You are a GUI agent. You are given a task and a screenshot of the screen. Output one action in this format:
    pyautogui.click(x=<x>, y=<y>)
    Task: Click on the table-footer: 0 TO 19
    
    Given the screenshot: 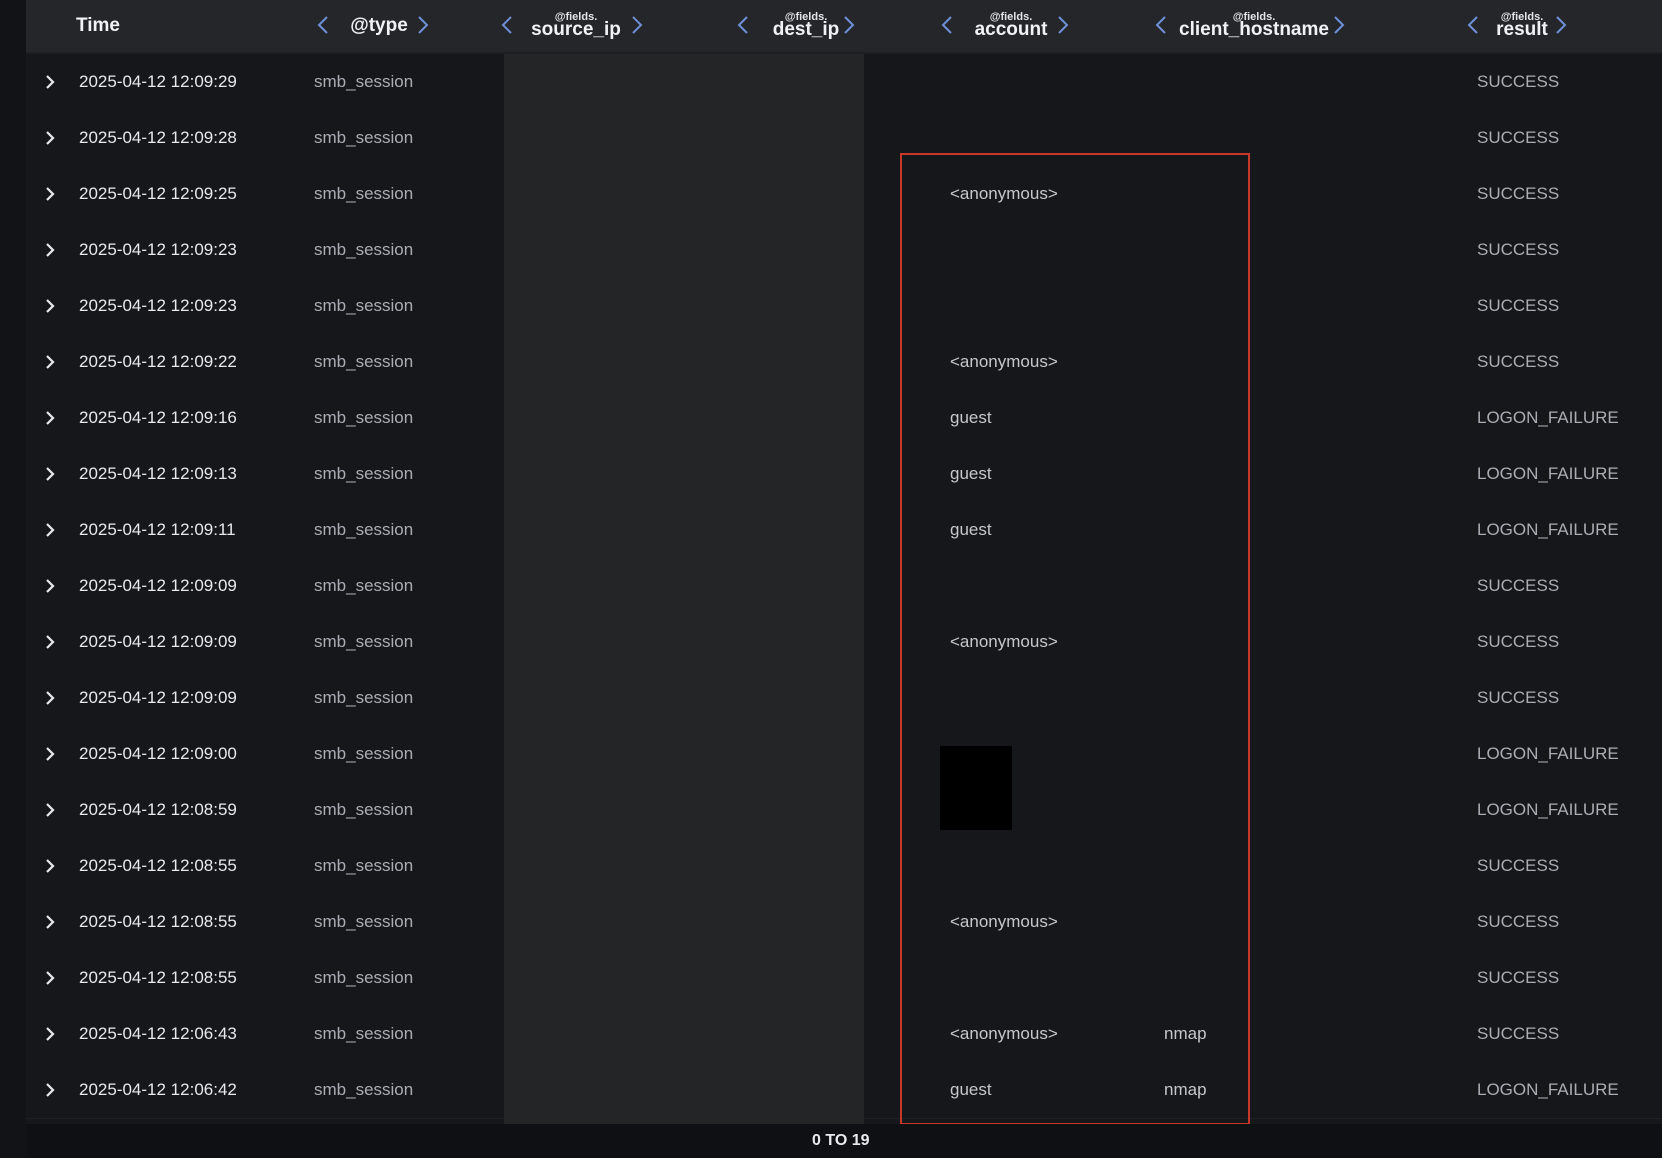 What is the action you would take?
    pyautogui.click(x=844, y=1141)
    